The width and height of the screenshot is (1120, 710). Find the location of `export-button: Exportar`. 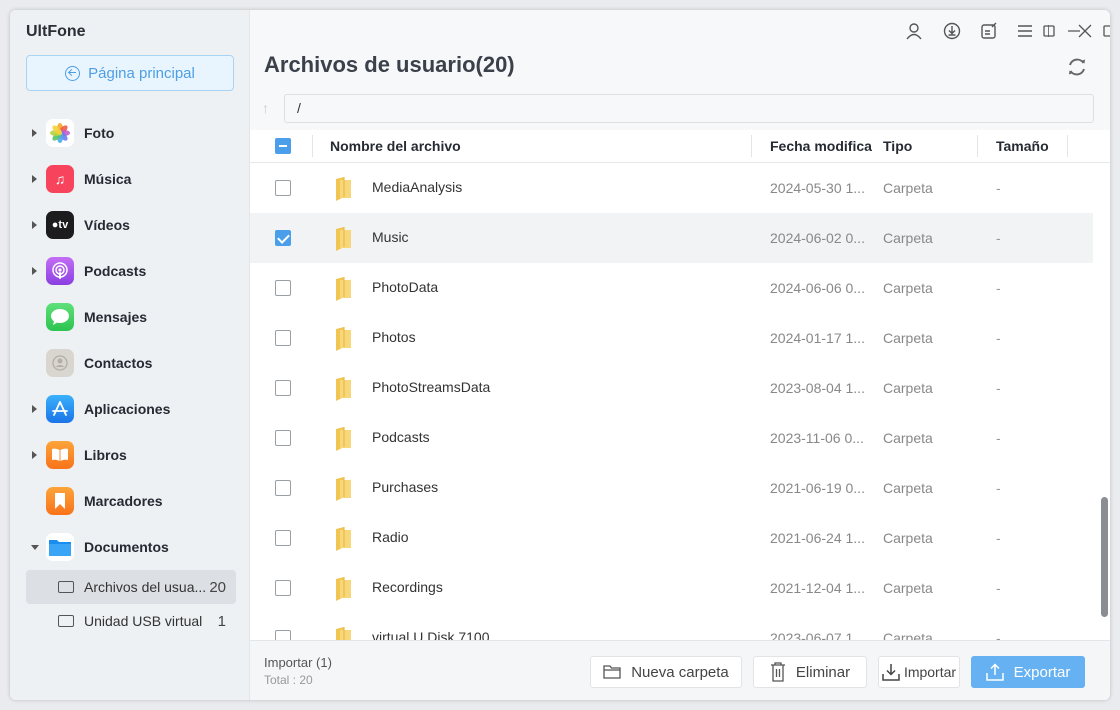

export-button: Exportar is located at coordinates (1028, 672).